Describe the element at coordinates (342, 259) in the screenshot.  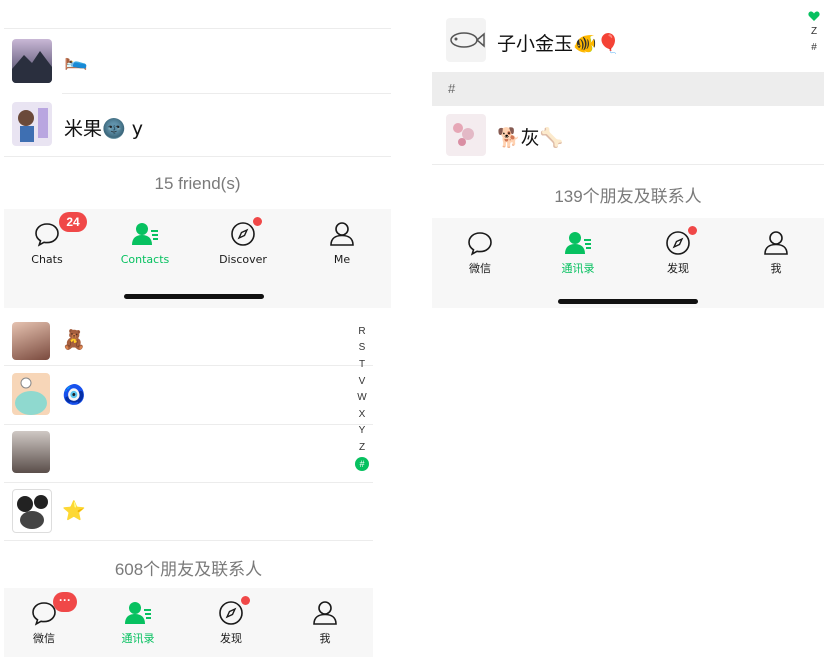
I see `tab-label: Me` at that location.